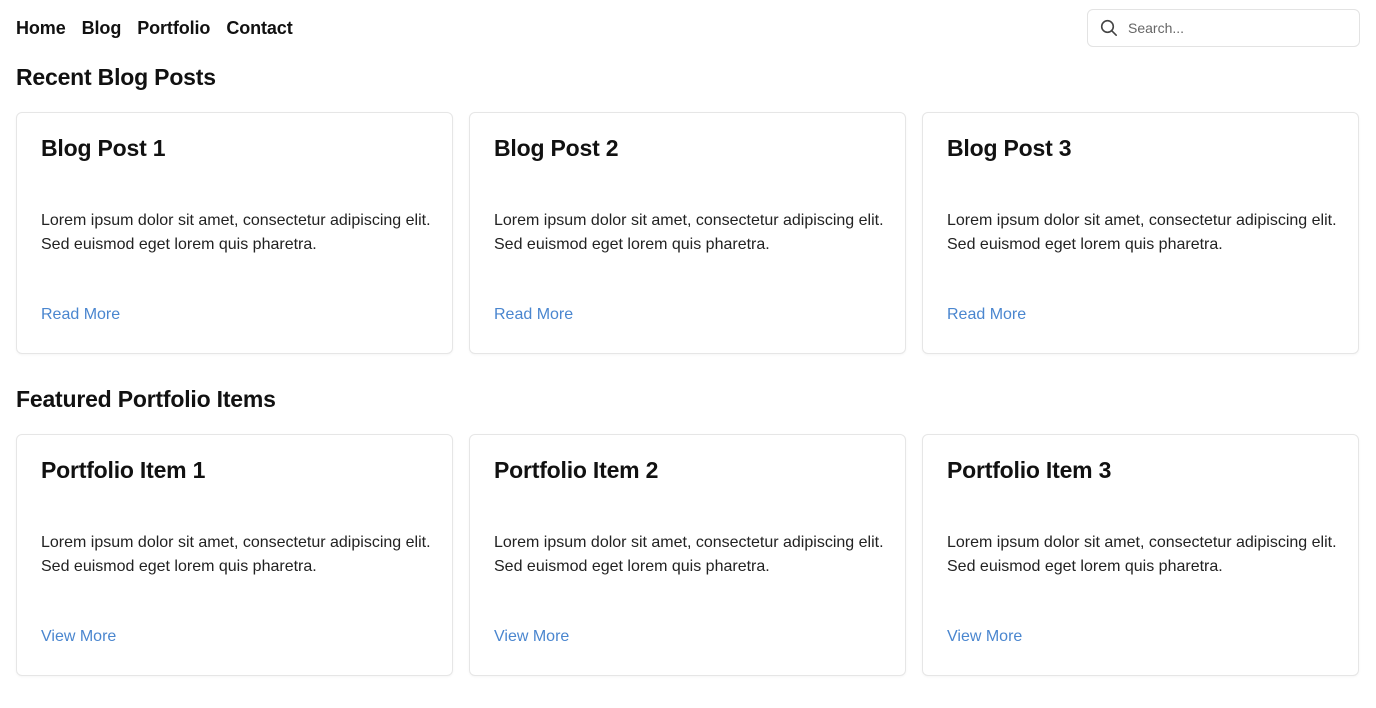 The width and height of the screenshot is (1376, 708). Describe the element at coordinates (1109, 28) in the screenshot. I see `search-icon` at that location.